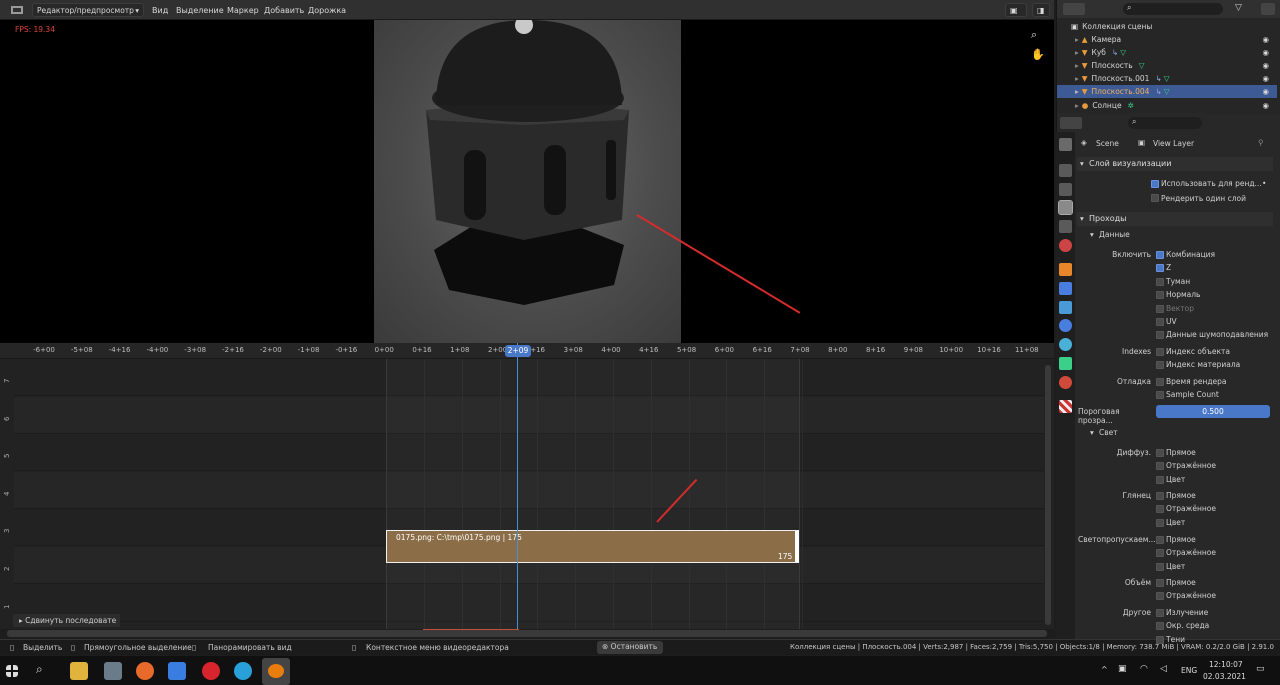 This screenshot has height=685, width=1280. Describe the element at coordinates (1163, 669) in the screenshot. I see `volume-icon: ◁` at that location.